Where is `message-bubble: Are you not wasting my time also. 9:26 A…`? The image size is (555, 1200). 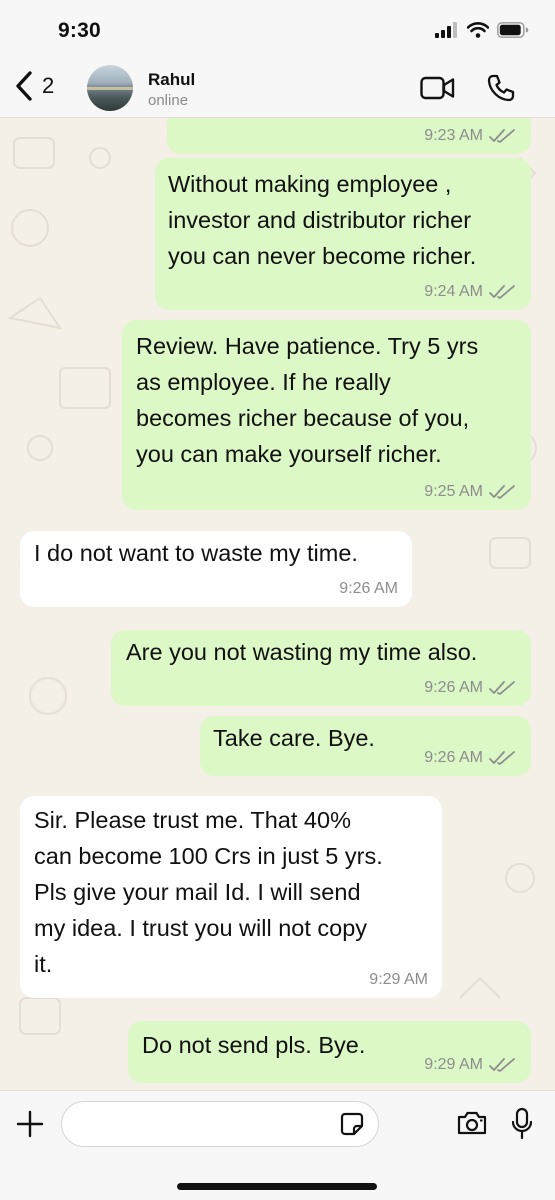
message-bubble: Are you not wasting my time also. 9:26 A… is located at coordinates (321, 668).